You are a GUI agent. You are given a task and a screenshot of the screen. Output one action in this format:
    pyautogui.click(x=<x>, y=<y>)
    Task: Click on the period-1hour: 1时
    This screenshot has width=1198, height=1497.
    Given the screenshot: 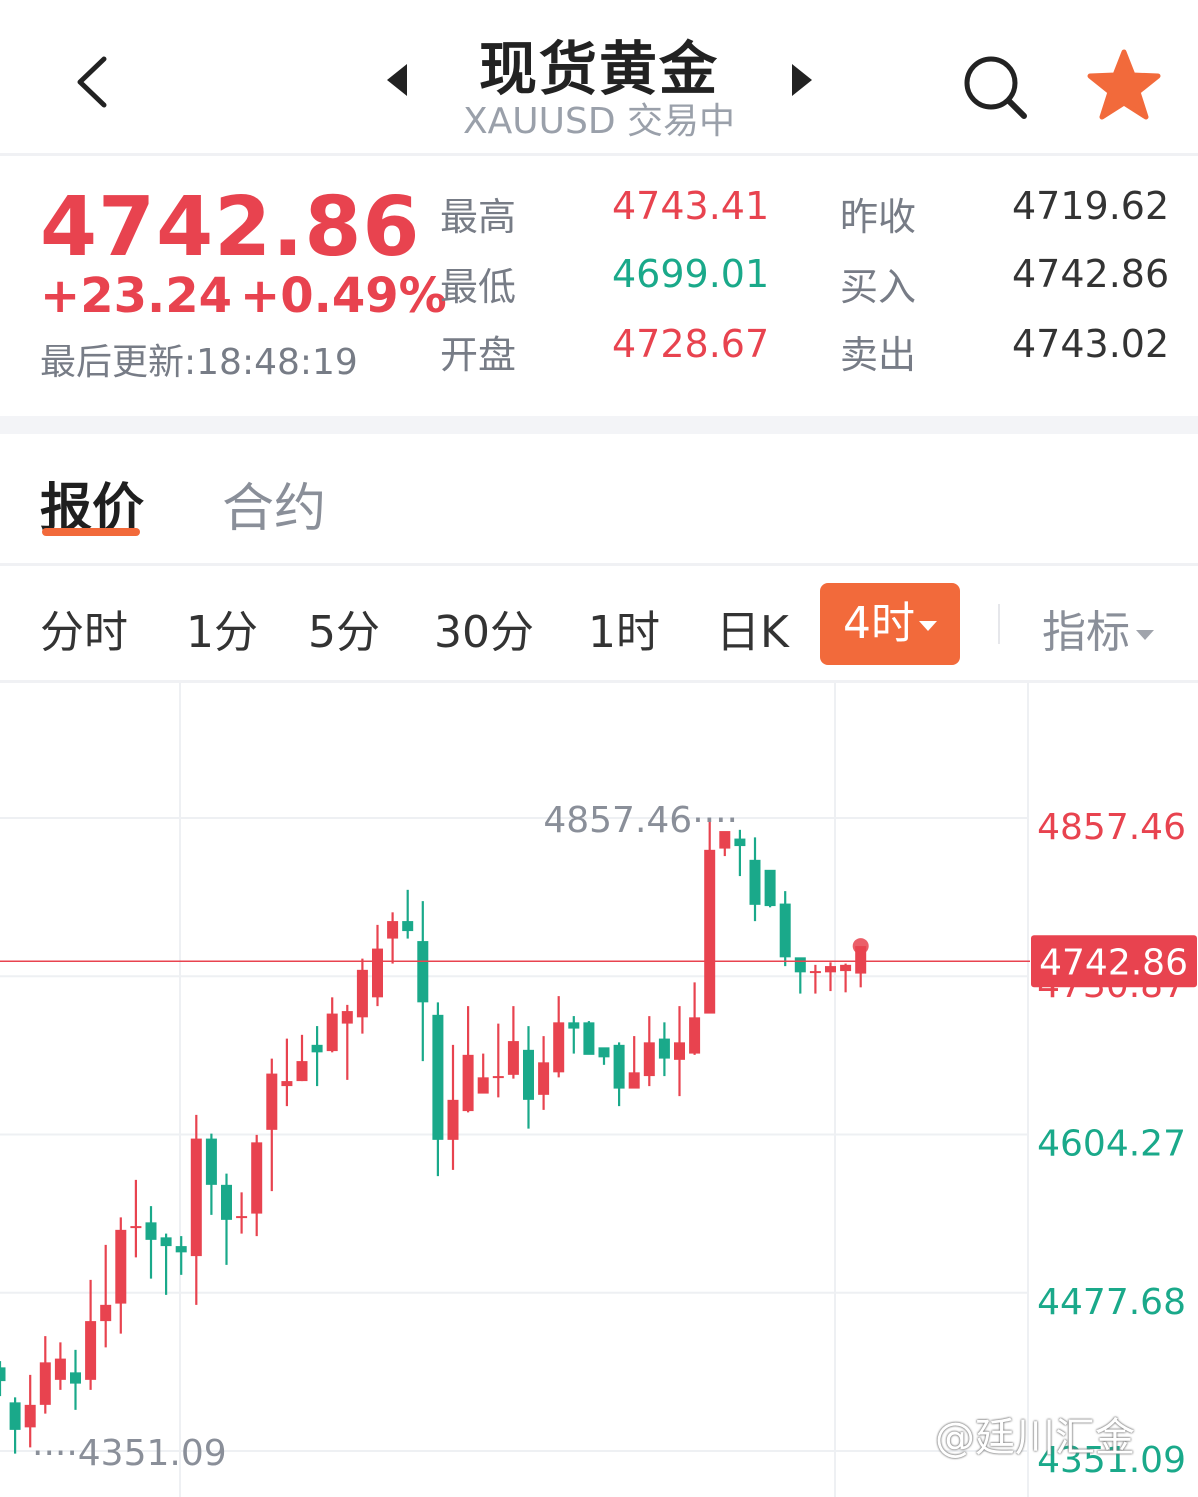 What is the action you would take?
    pyautogui.click(x=624, y=628)
    